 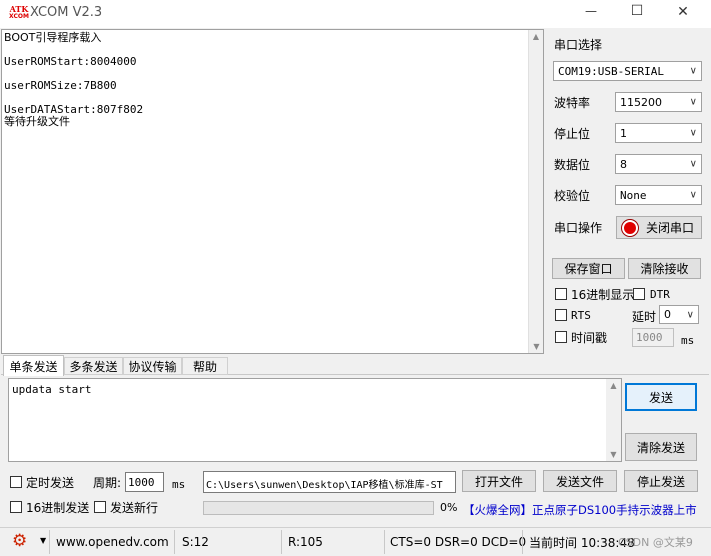 What do you see at coordinates (658, 164) in the screenshot?
I see `data-select: 8 ∨` at bounding box center [658, 164].